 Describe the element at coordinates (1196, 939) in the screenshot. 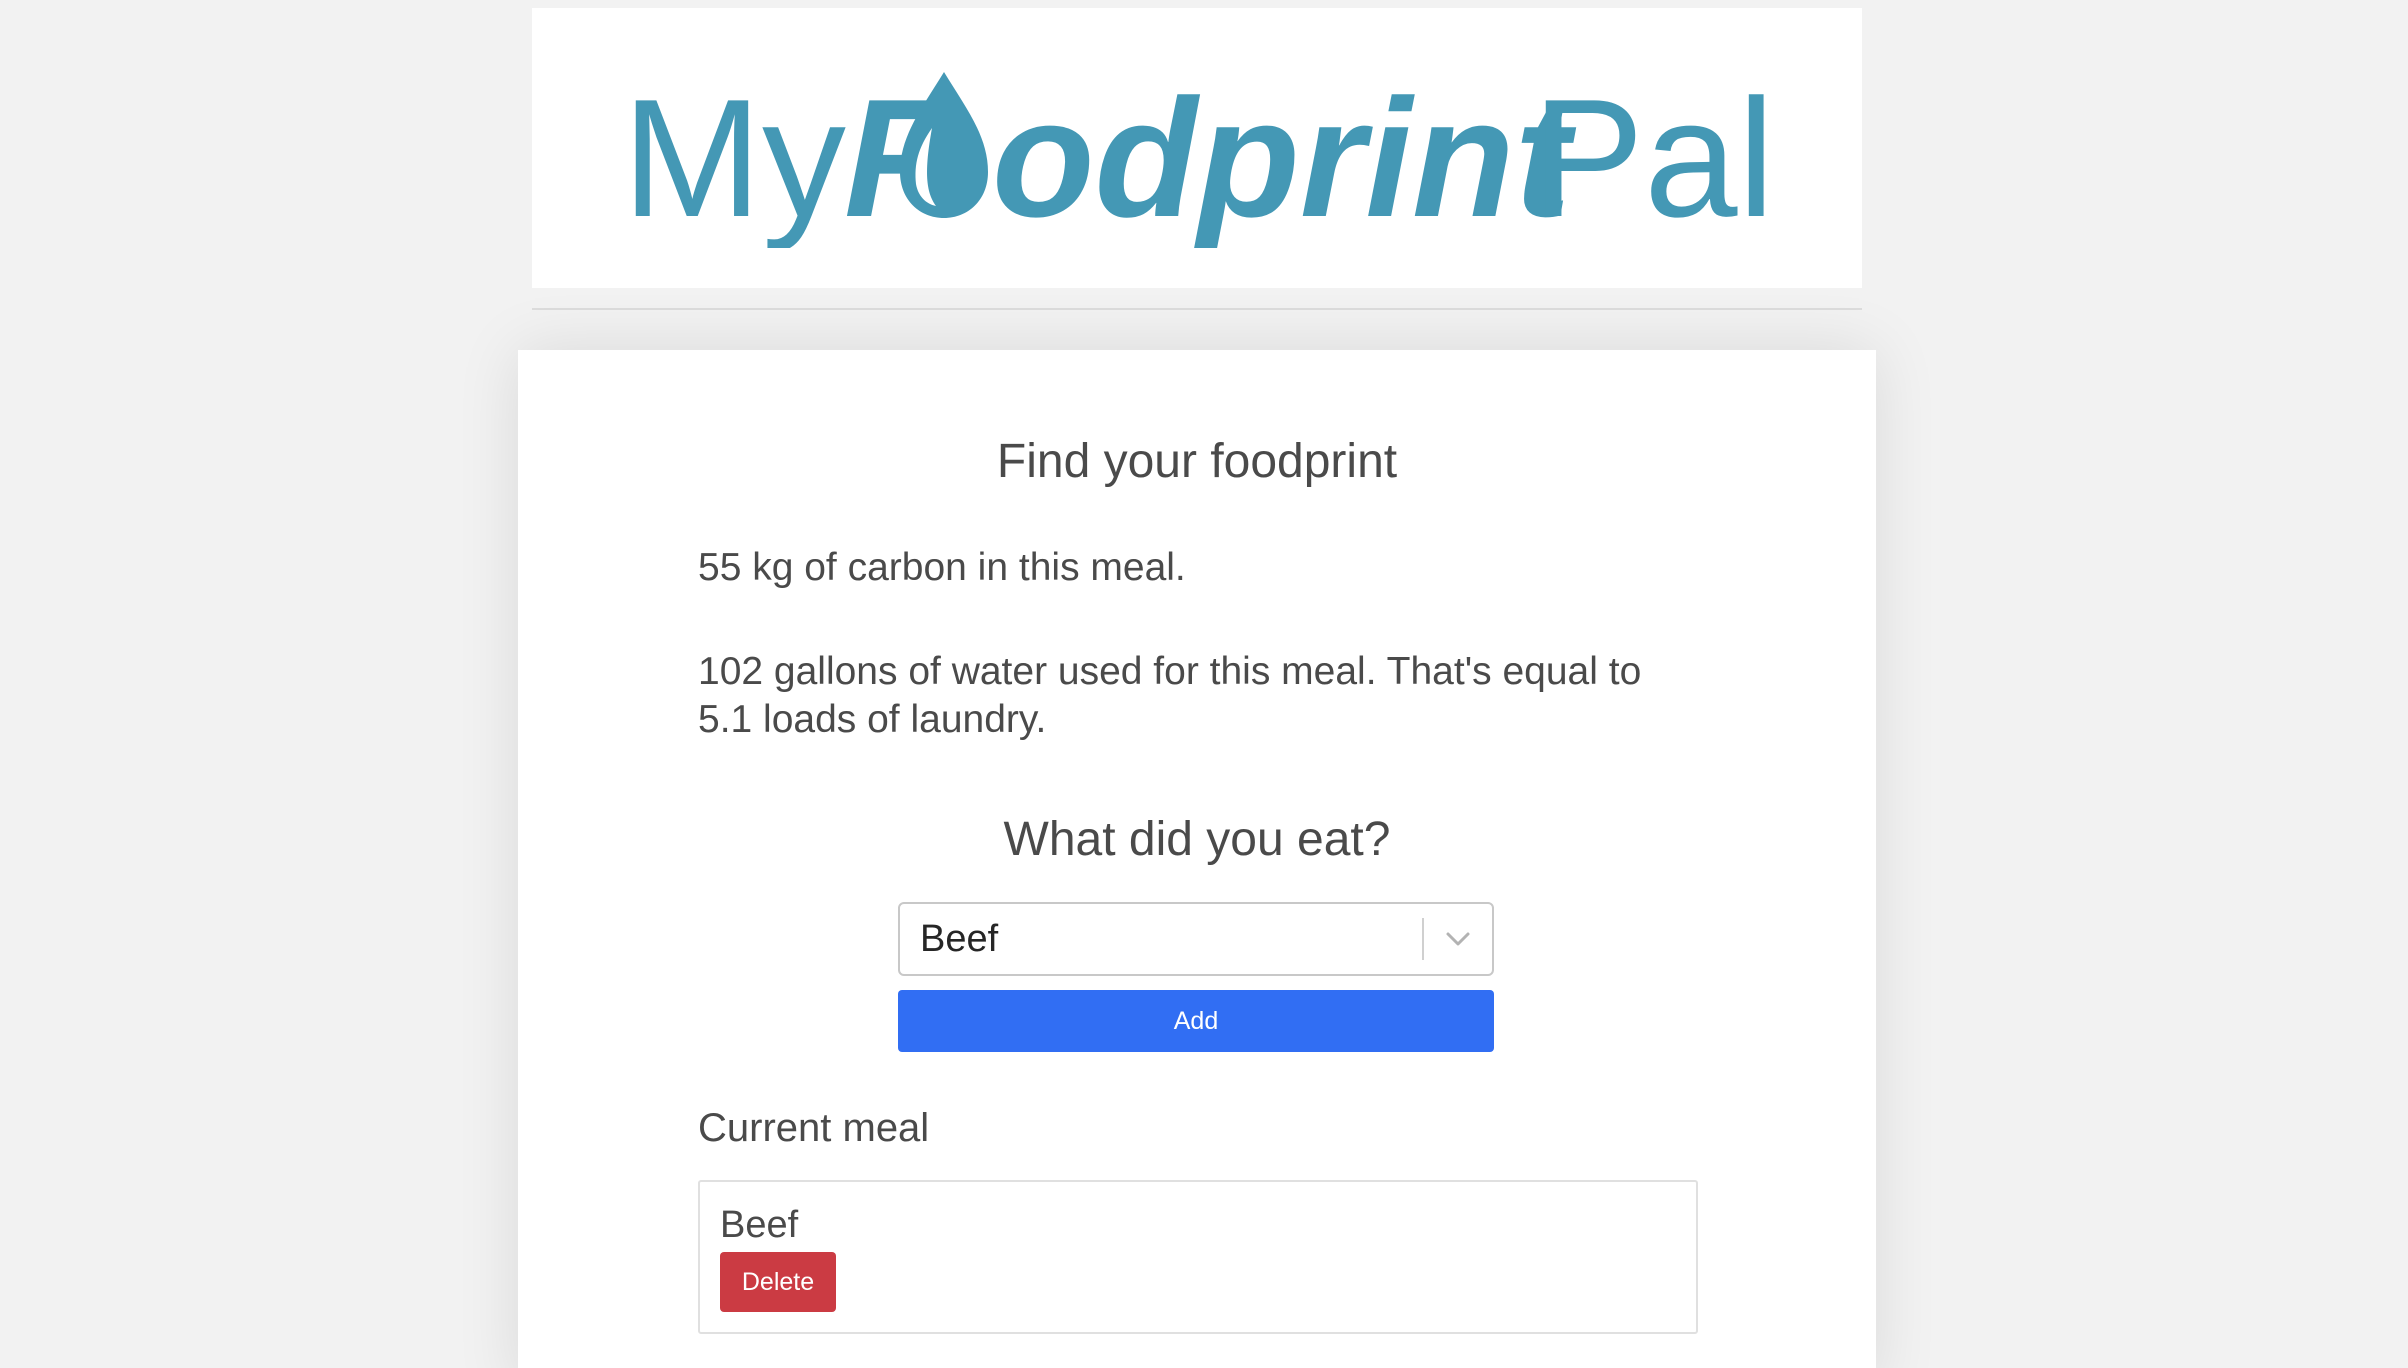

I see `food-select: Beef` at that location.